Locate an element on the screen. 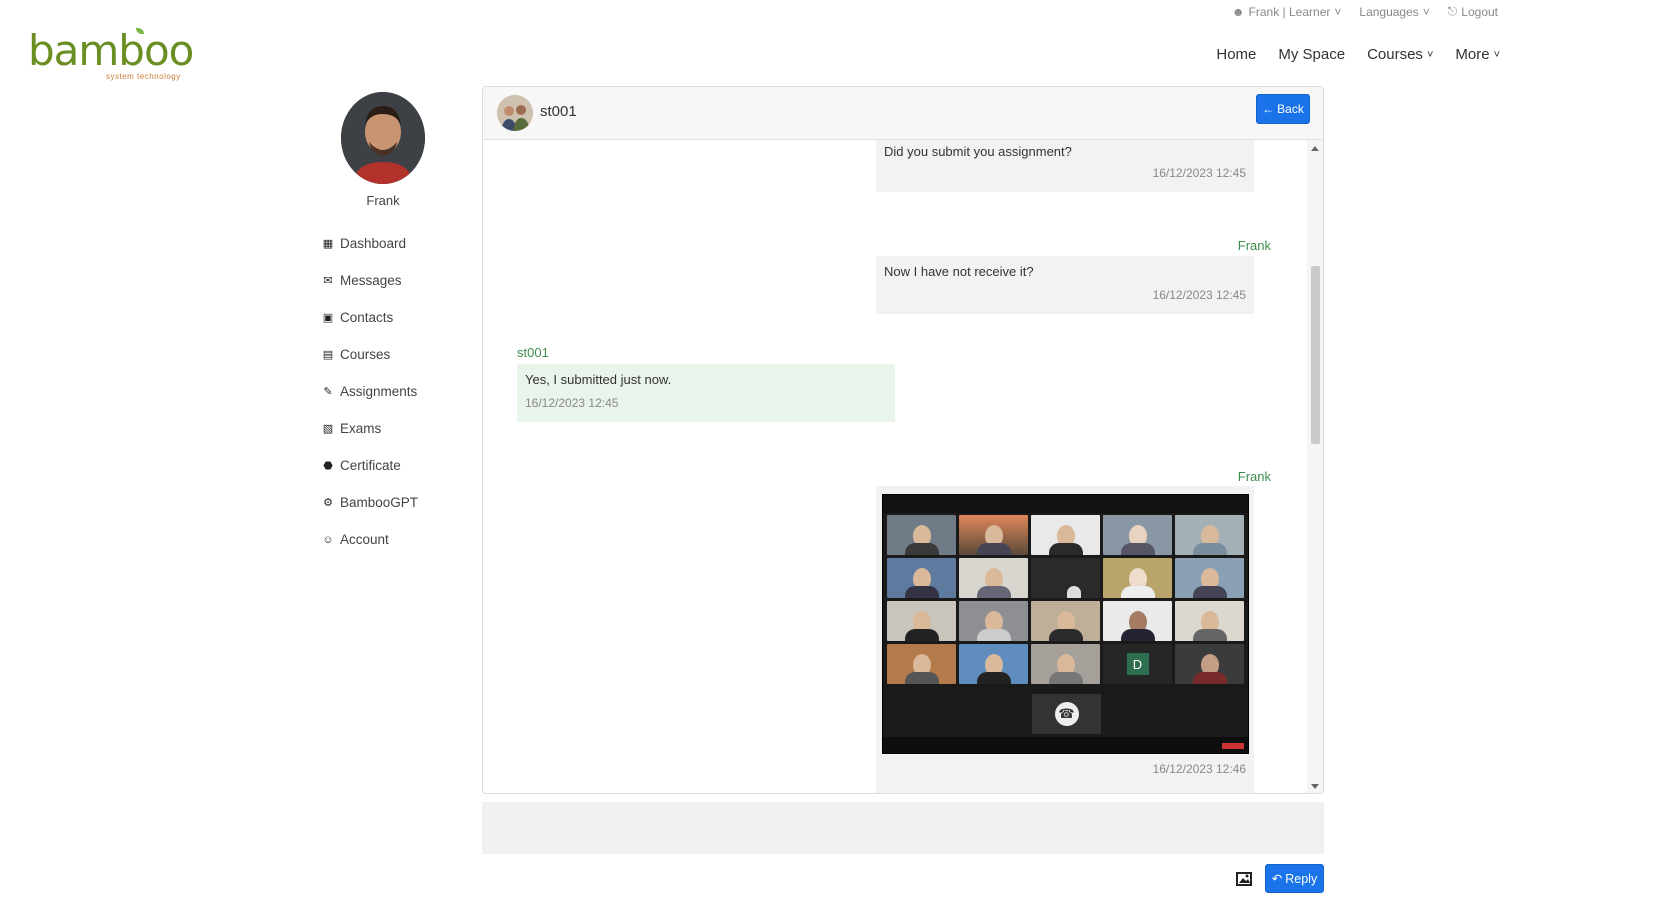 Image resolution: width=1668 pixels, height=912 pixels. reply-input is located at coordinates (903, 828).